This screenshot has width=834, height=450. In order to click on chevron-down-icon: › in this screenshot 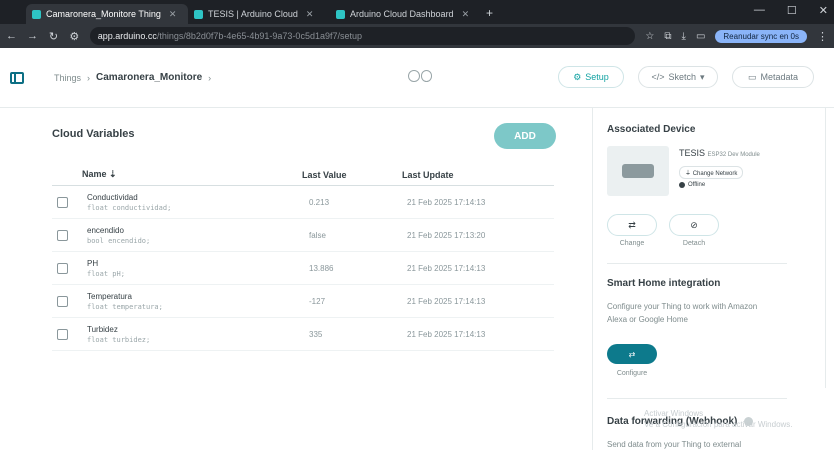, I will do `click(209, 78)`.